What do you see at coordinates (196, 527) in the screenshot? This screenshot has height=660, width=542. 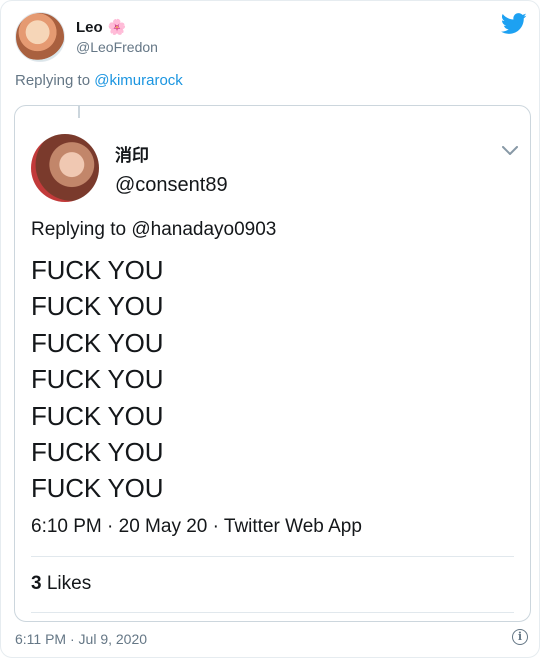 I see `quoted-timestamp: 6:10 PM · 20 May 20 · Twitter Web App` at bounding box center [196, 527].